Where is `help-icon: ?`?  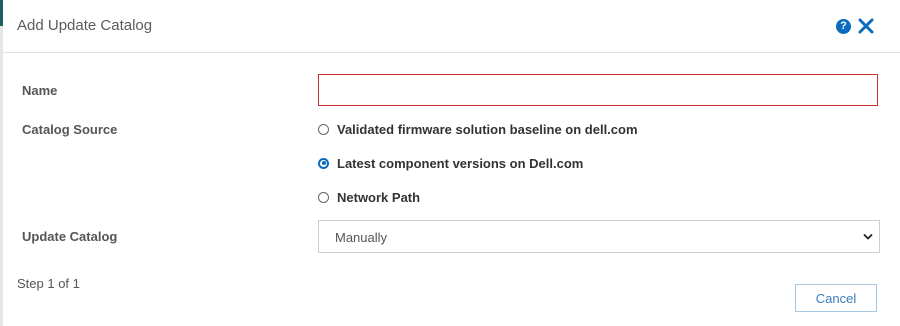 help-icon: ? is located at coordinates (843, 26).